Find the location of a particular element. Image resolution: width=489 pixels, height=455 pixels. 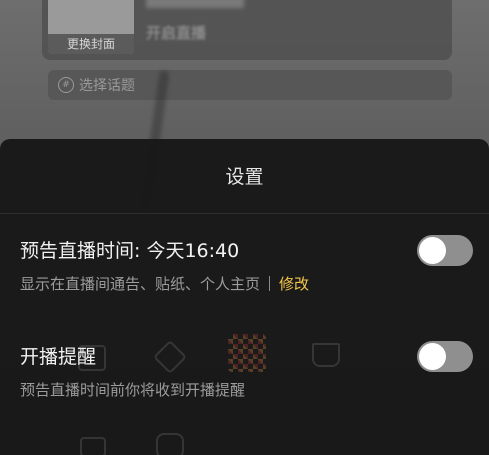

cover-thumbnail: 更换封面 is located at coordinates (91, 27).